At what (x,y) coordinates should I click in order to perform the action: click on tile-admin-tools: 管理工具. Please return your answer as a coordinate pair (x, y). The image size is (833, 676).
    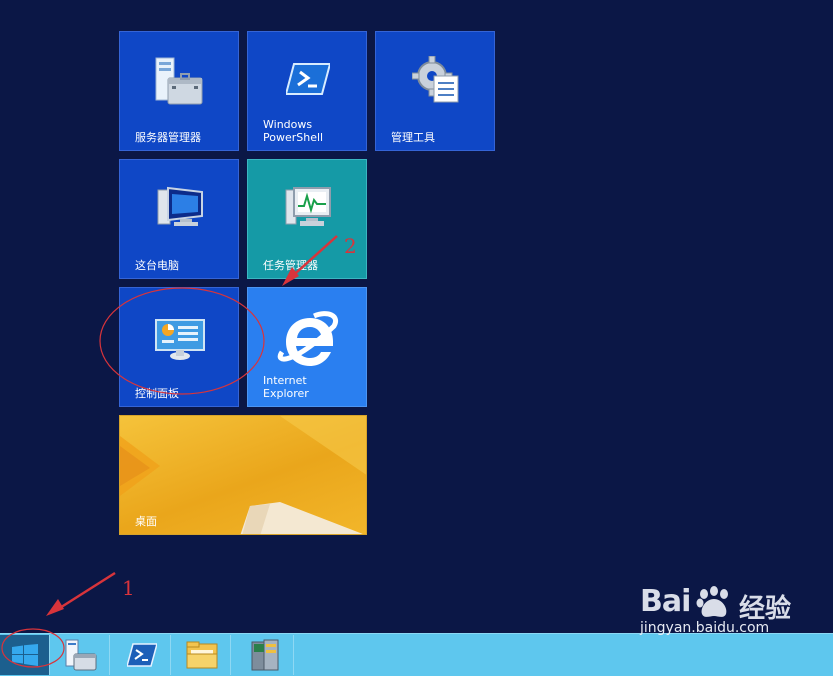
    Looking at the image, I should click on (435, 91).